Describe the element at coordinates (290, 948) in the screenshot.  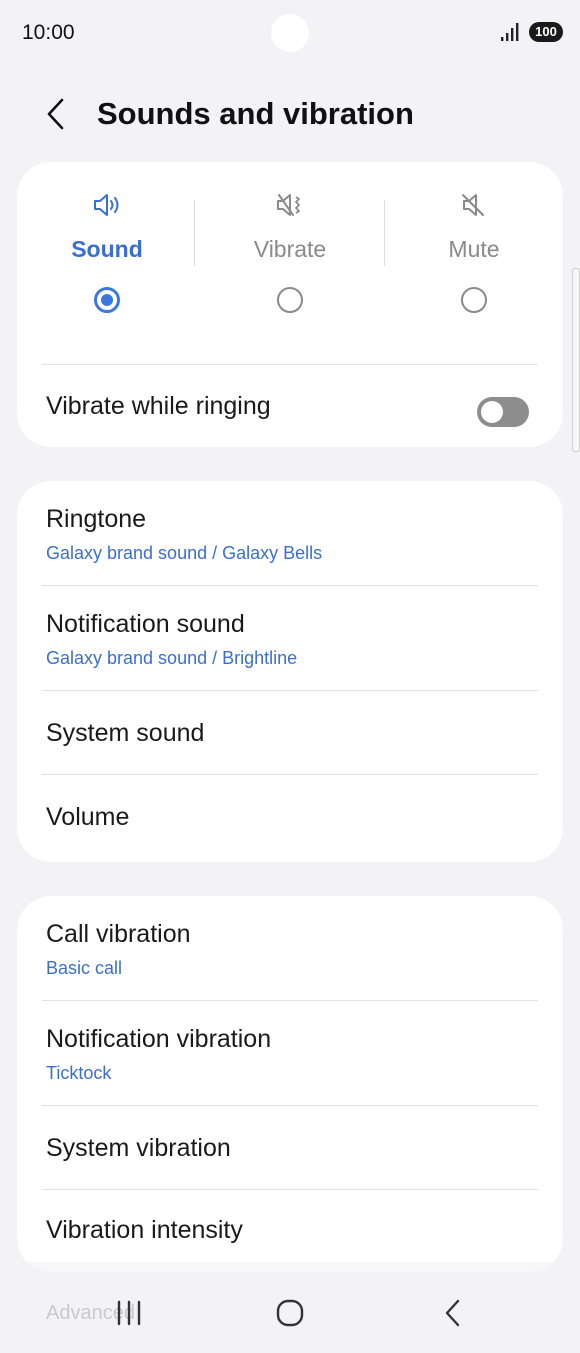
I see `call-vibration-row: Call vibration Basic call` at that location.